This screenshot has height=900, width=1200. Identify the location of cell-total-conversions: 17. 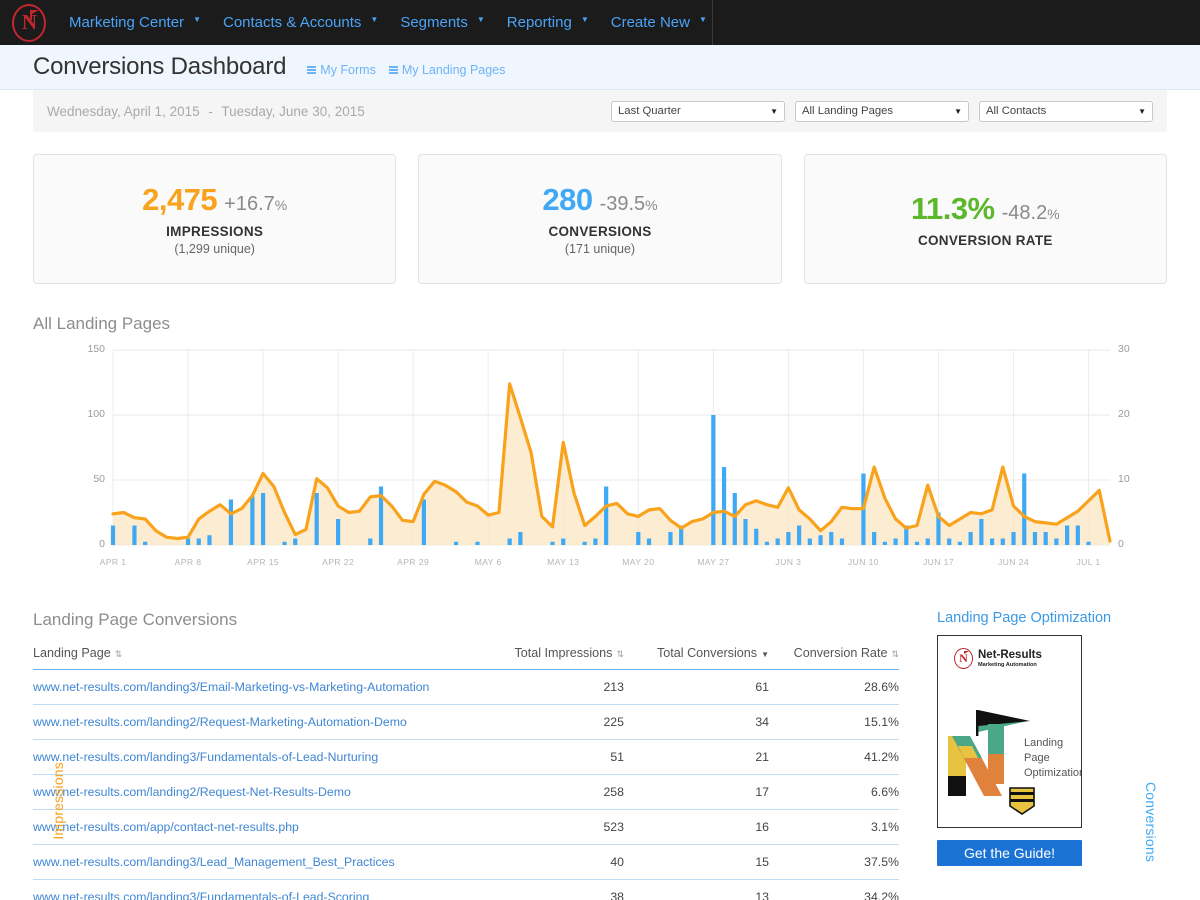
(696, 792).